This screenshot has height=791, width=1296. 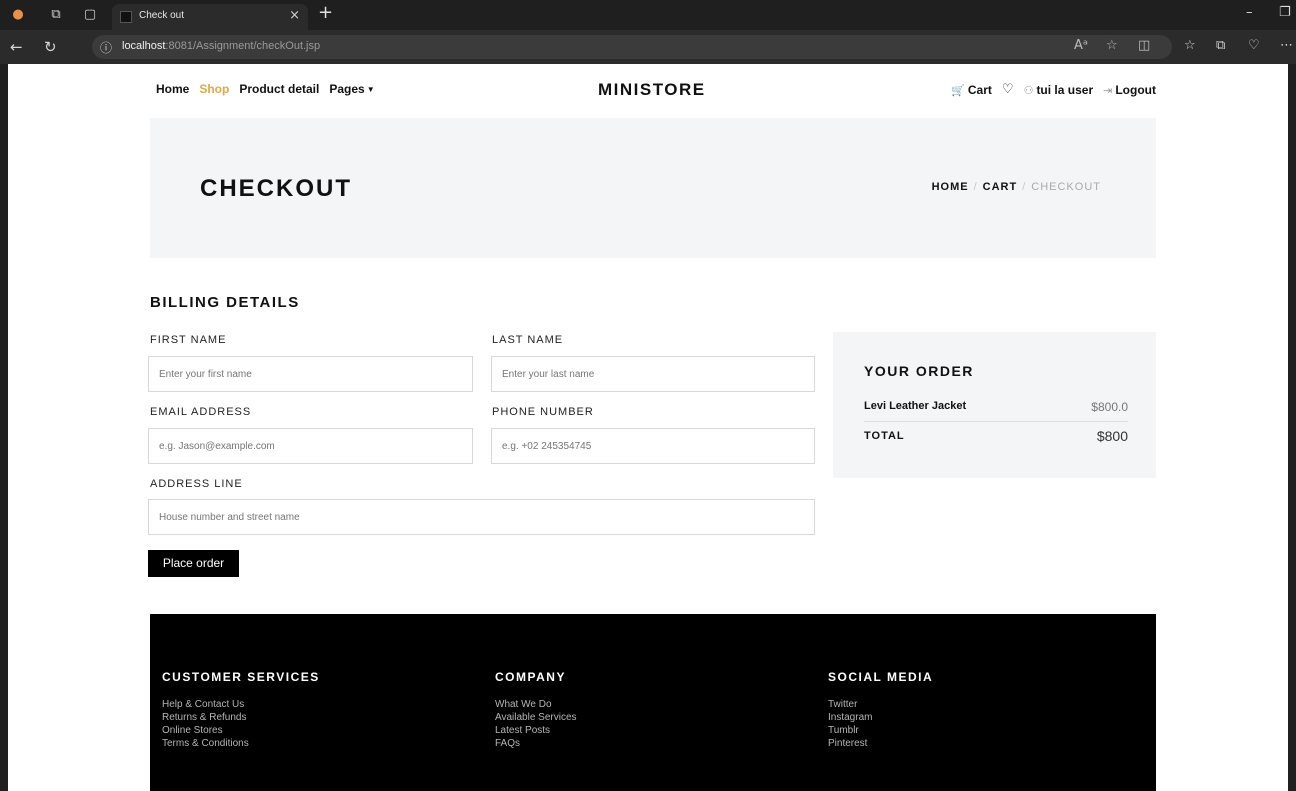 I want to click on url-text: localhost:8081/Assignment/checkOut.jsp, so click(x=221, y=46).